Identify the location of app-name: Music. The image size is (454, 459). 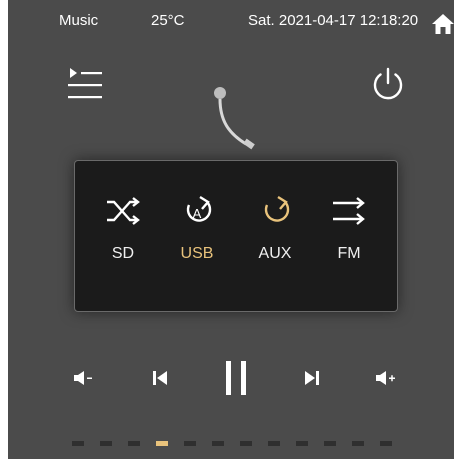
(79, 20).